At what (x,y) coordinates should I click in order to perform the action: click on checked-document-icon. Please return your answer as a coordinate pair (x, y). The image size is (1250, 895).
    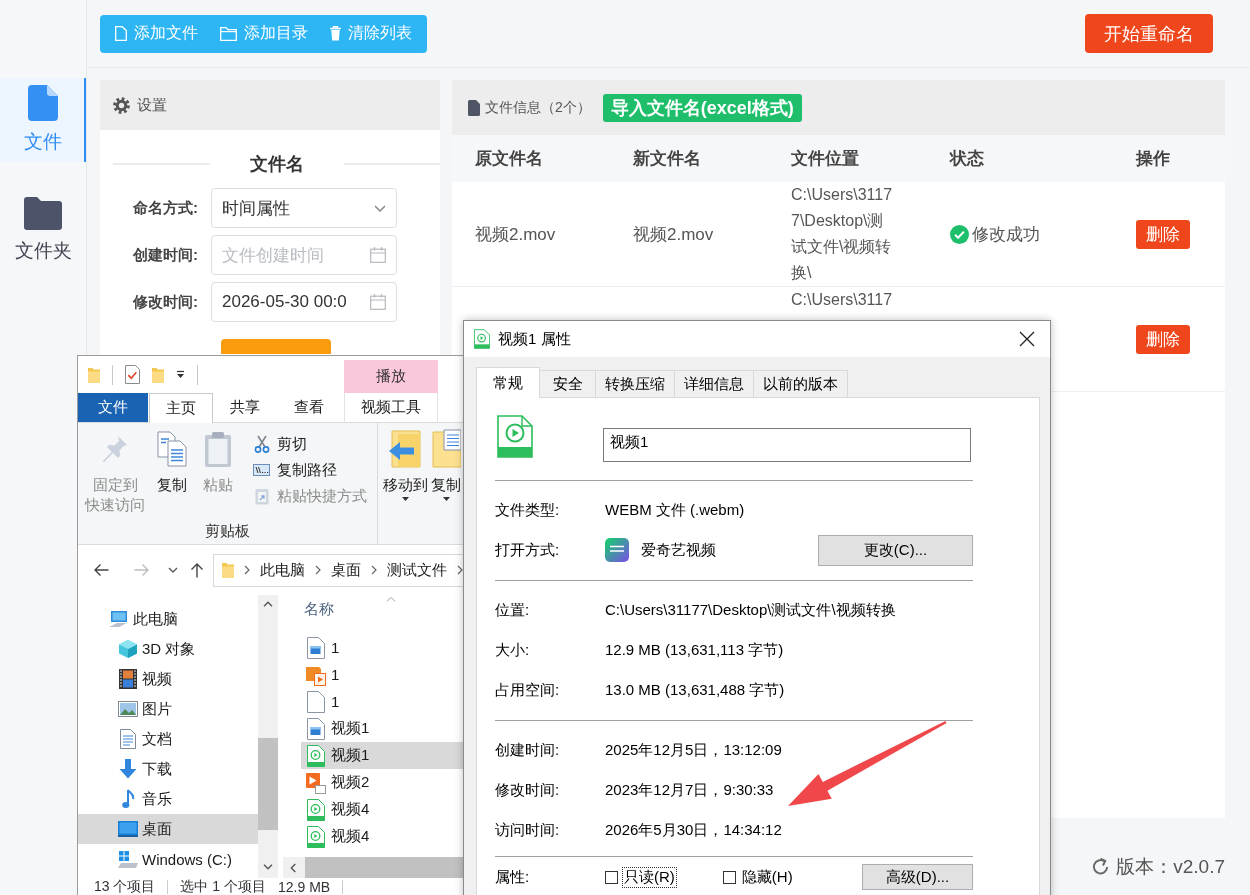
    Looking at the image, I should click on (132, 374).